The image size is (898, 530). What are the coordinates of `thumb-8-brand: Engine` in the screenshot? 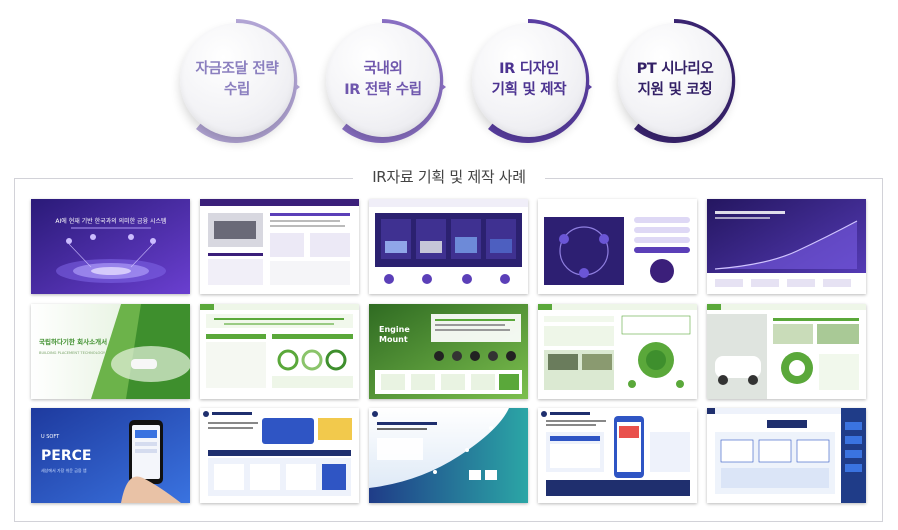 It's located at (394, 329).